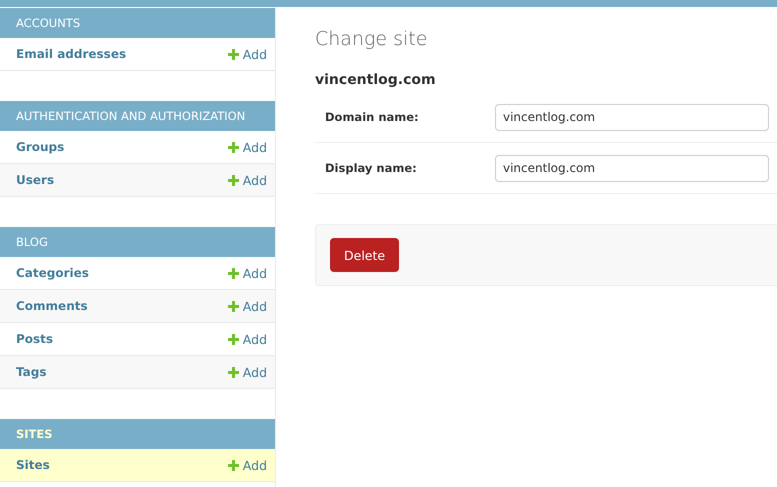 The image size is (777, 487). Describe the element at coordinates (365, 255) in the screenshot. I see `delete-button: Delete` at that location.